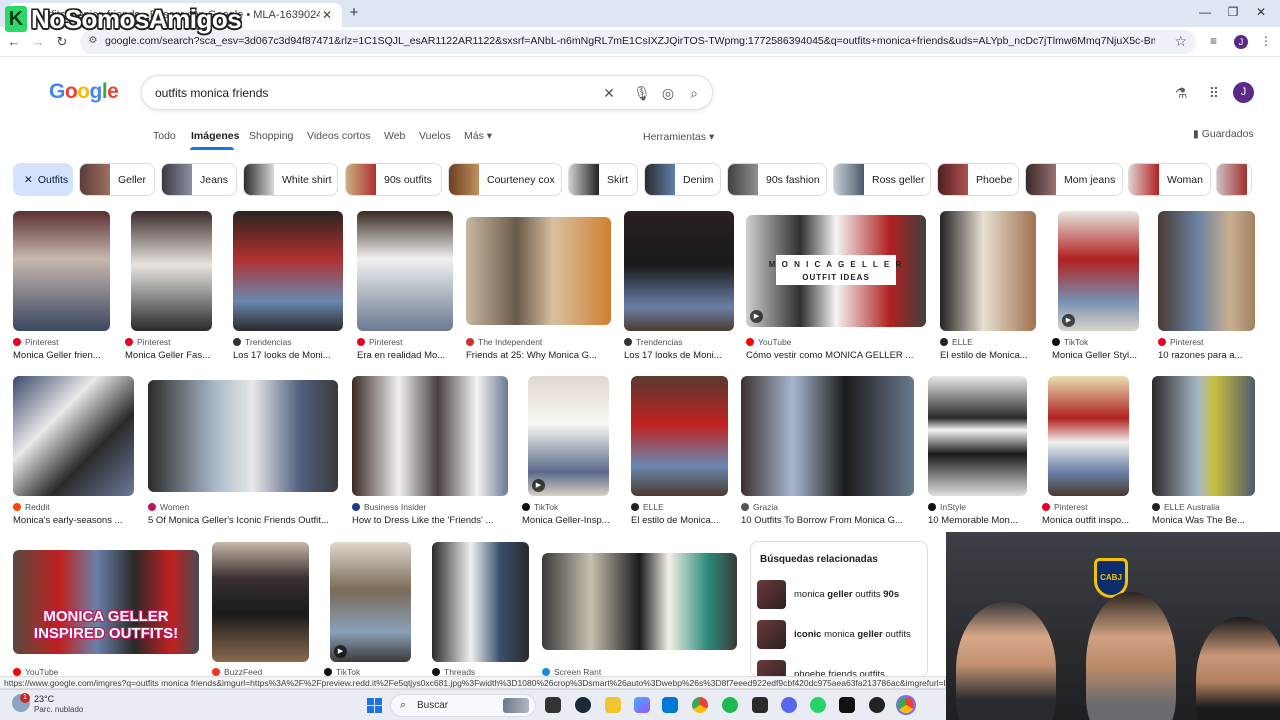 The image size is (1280, 720). I want to click on tab-shopping: Shopping, so click(271, 136).